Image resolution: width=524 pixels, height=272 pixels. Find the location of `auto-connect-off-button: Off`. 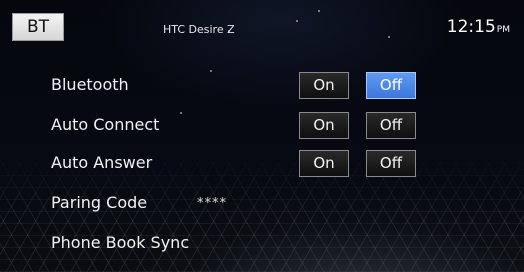

auto-connect-off-button: Off is located at coordinates (391, 125).